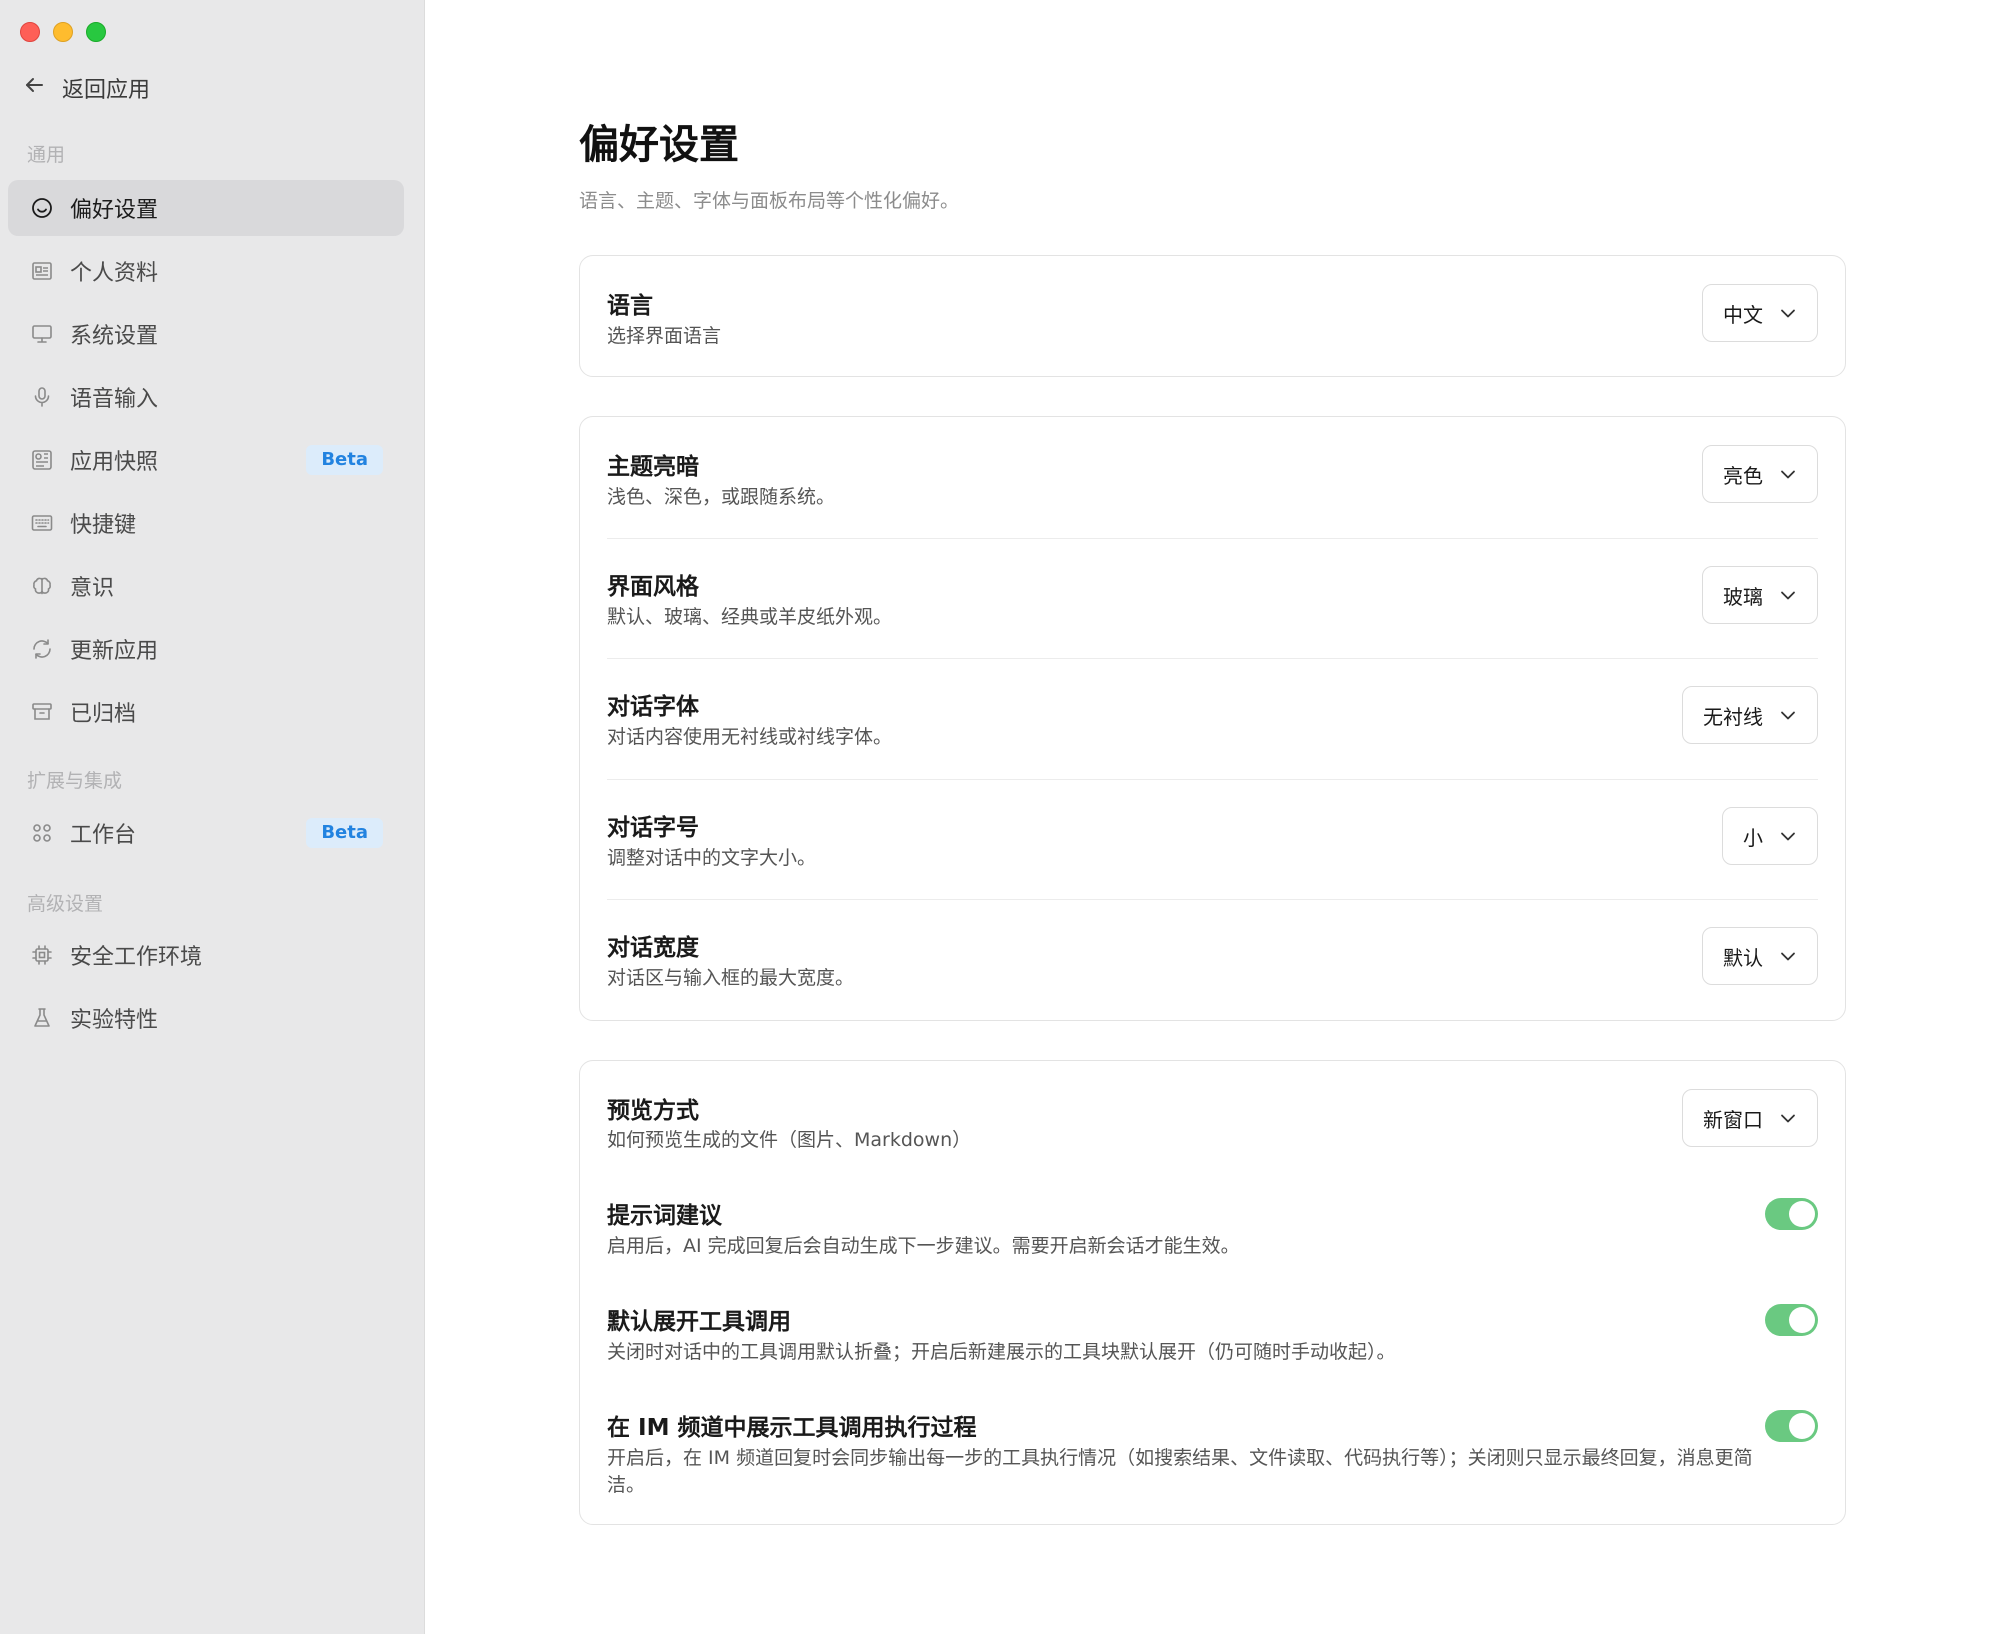 The image size is (2000, 1634). What do you see at coordinates (92, 588) in the screenshot?
I see `sidebar-item-label: 意识` at bounding box center [92, 588].